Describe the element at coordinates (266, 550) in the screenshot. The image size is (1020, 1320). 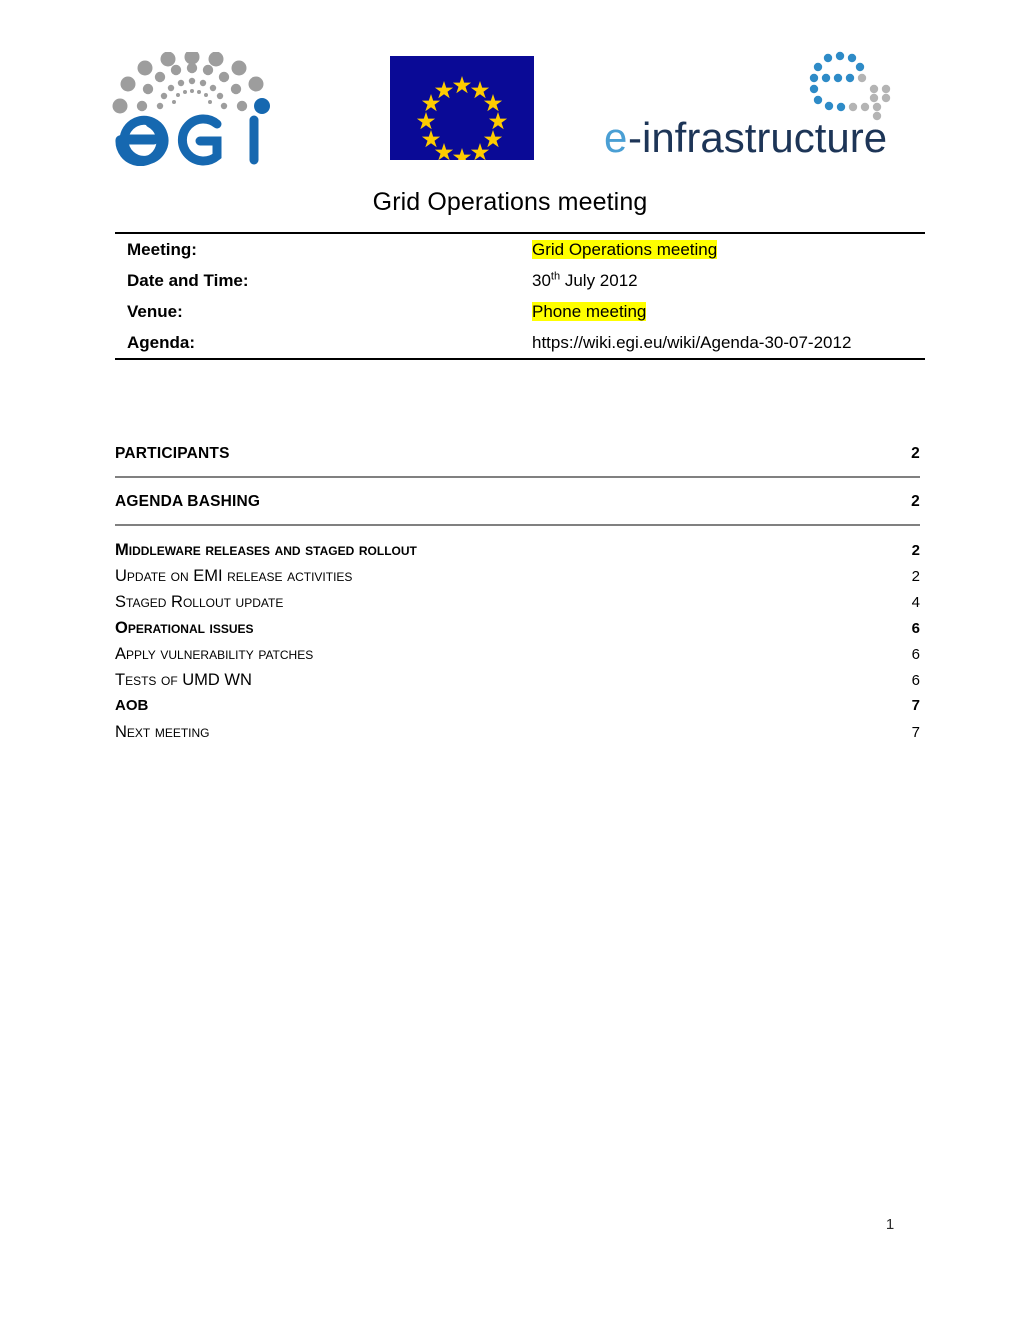
I see `toc-label: Middleware releases and staged rollout` at that location.